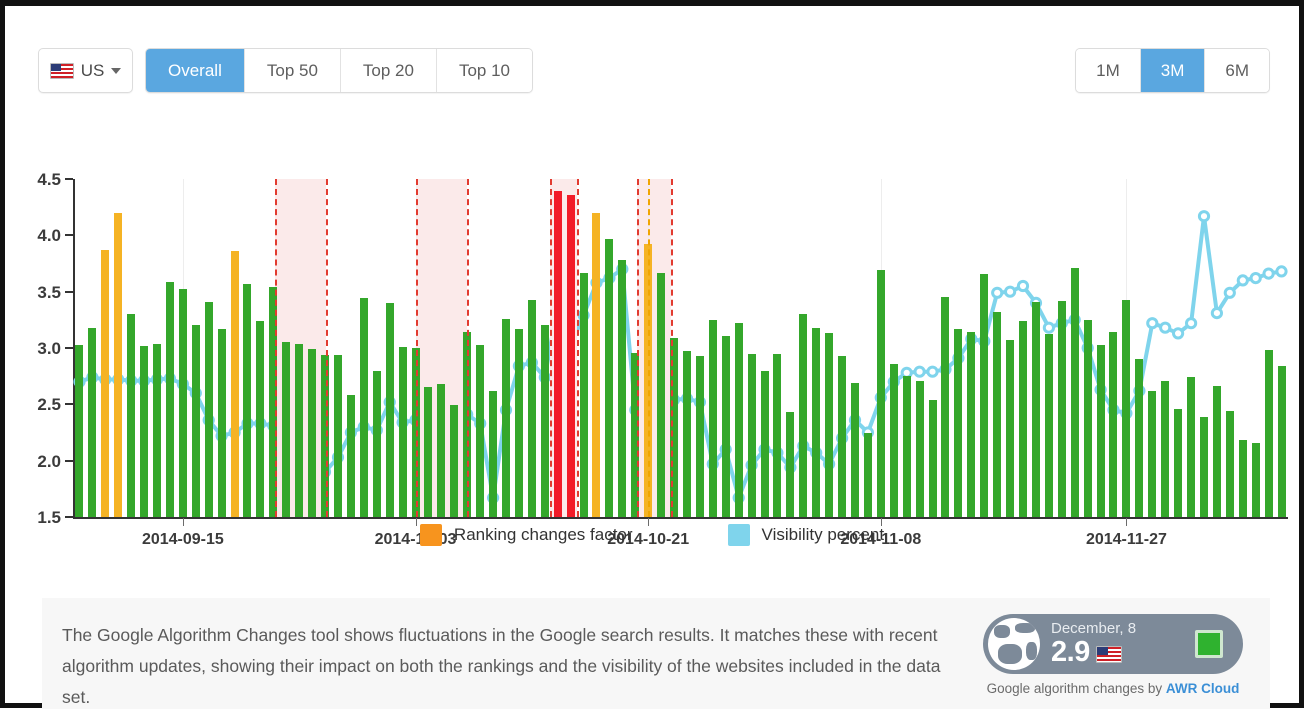 The height and width of the screenshot is (713, 1304). I want to click on awr-score-widget: December, 8 2.9, so click(1113, 644).